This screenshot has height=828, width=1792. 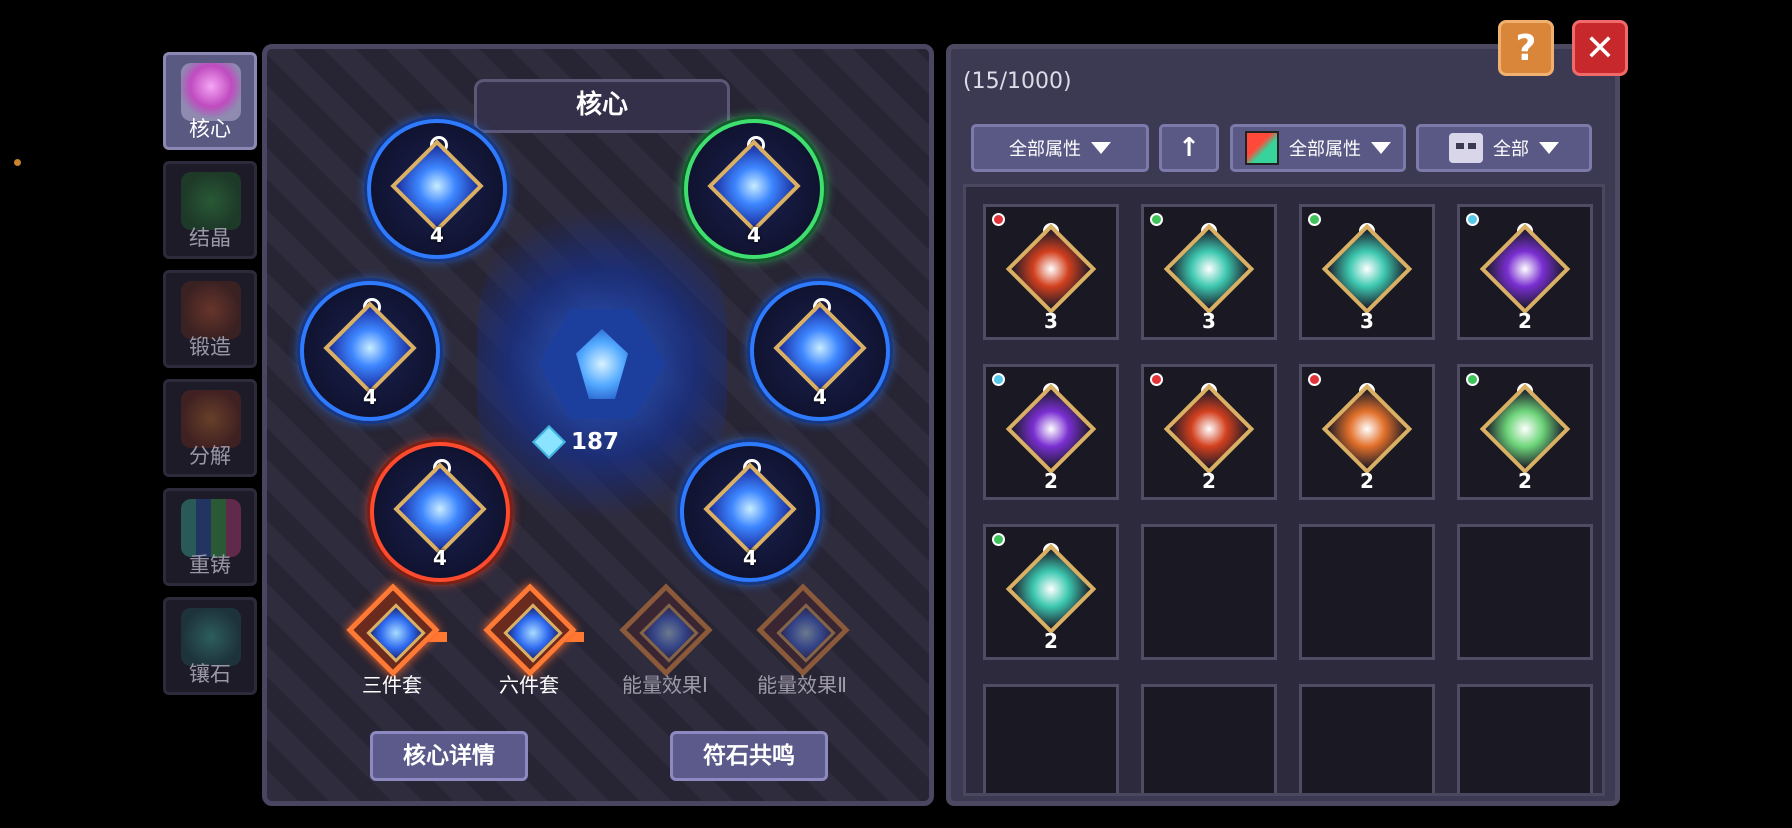 I want to click on rune-socket-6: 4, so click(x=750, y=512).